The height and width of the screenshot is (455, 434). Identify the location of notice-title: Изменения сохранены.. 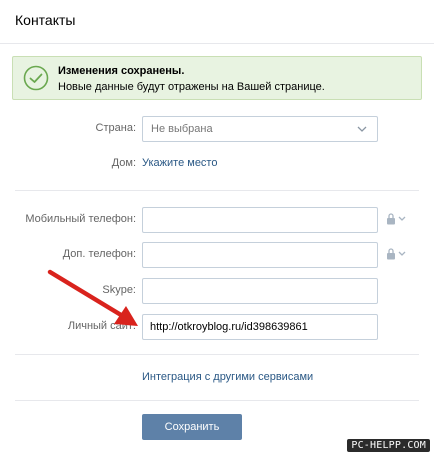
(121, 71).